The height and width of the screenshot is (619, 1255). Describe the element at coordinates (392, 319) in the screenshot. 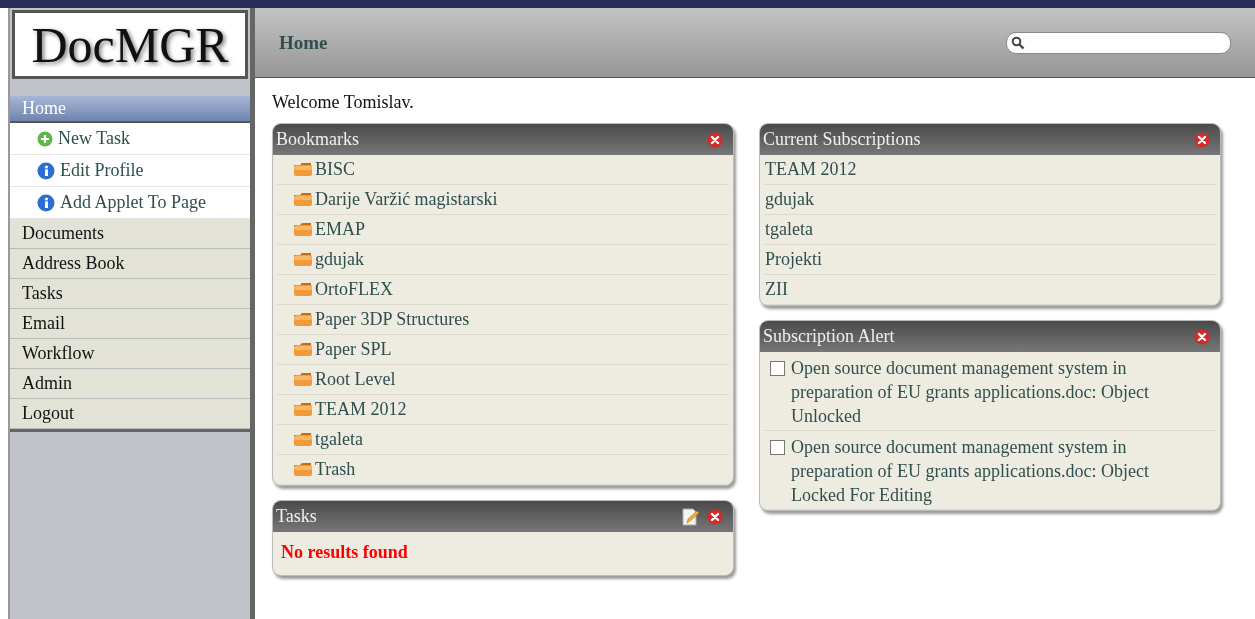

I see `bookmark-link: Paper 3DP Structures` at that location.